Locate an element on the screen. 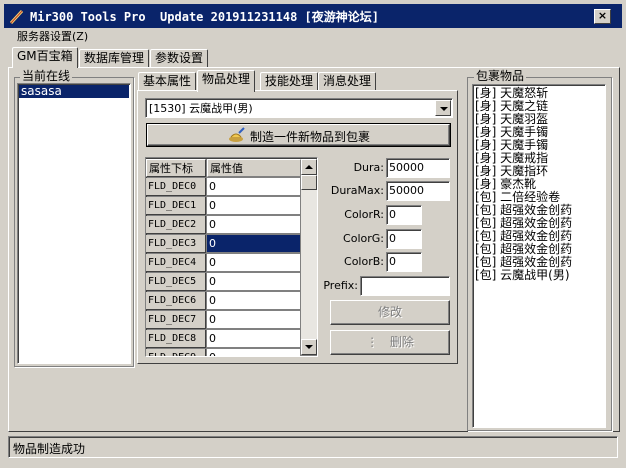 The height and width of the screenshot is (468, 626). item-select: [1530] 云魔战甲(男) is located at coordinates (299, 108).